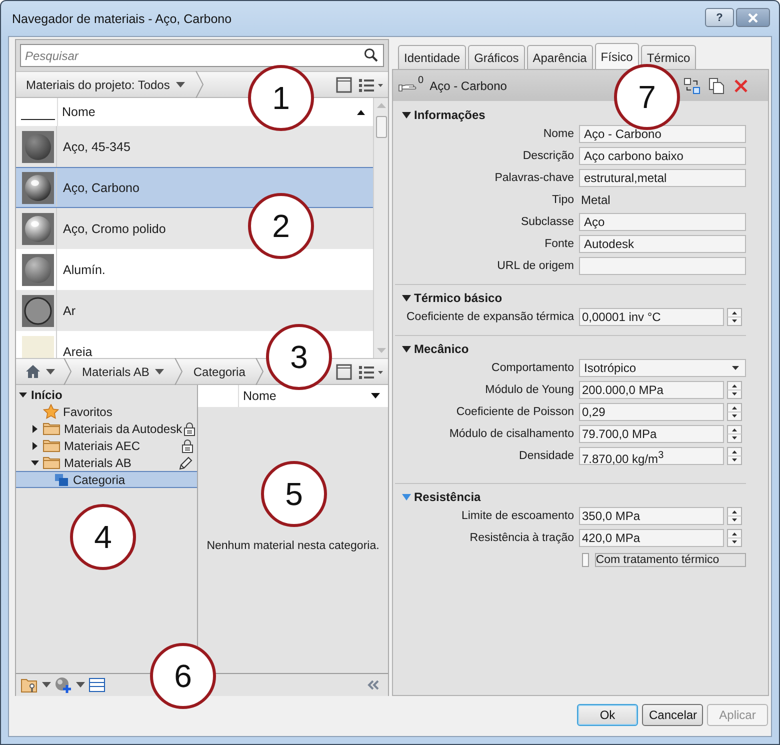 The height and width of the screenshot is (745, 780). What do you see at coordinates (548, 156) in the screenshot?
I see `field-label: Descrição` at bounding box center [548, 156].